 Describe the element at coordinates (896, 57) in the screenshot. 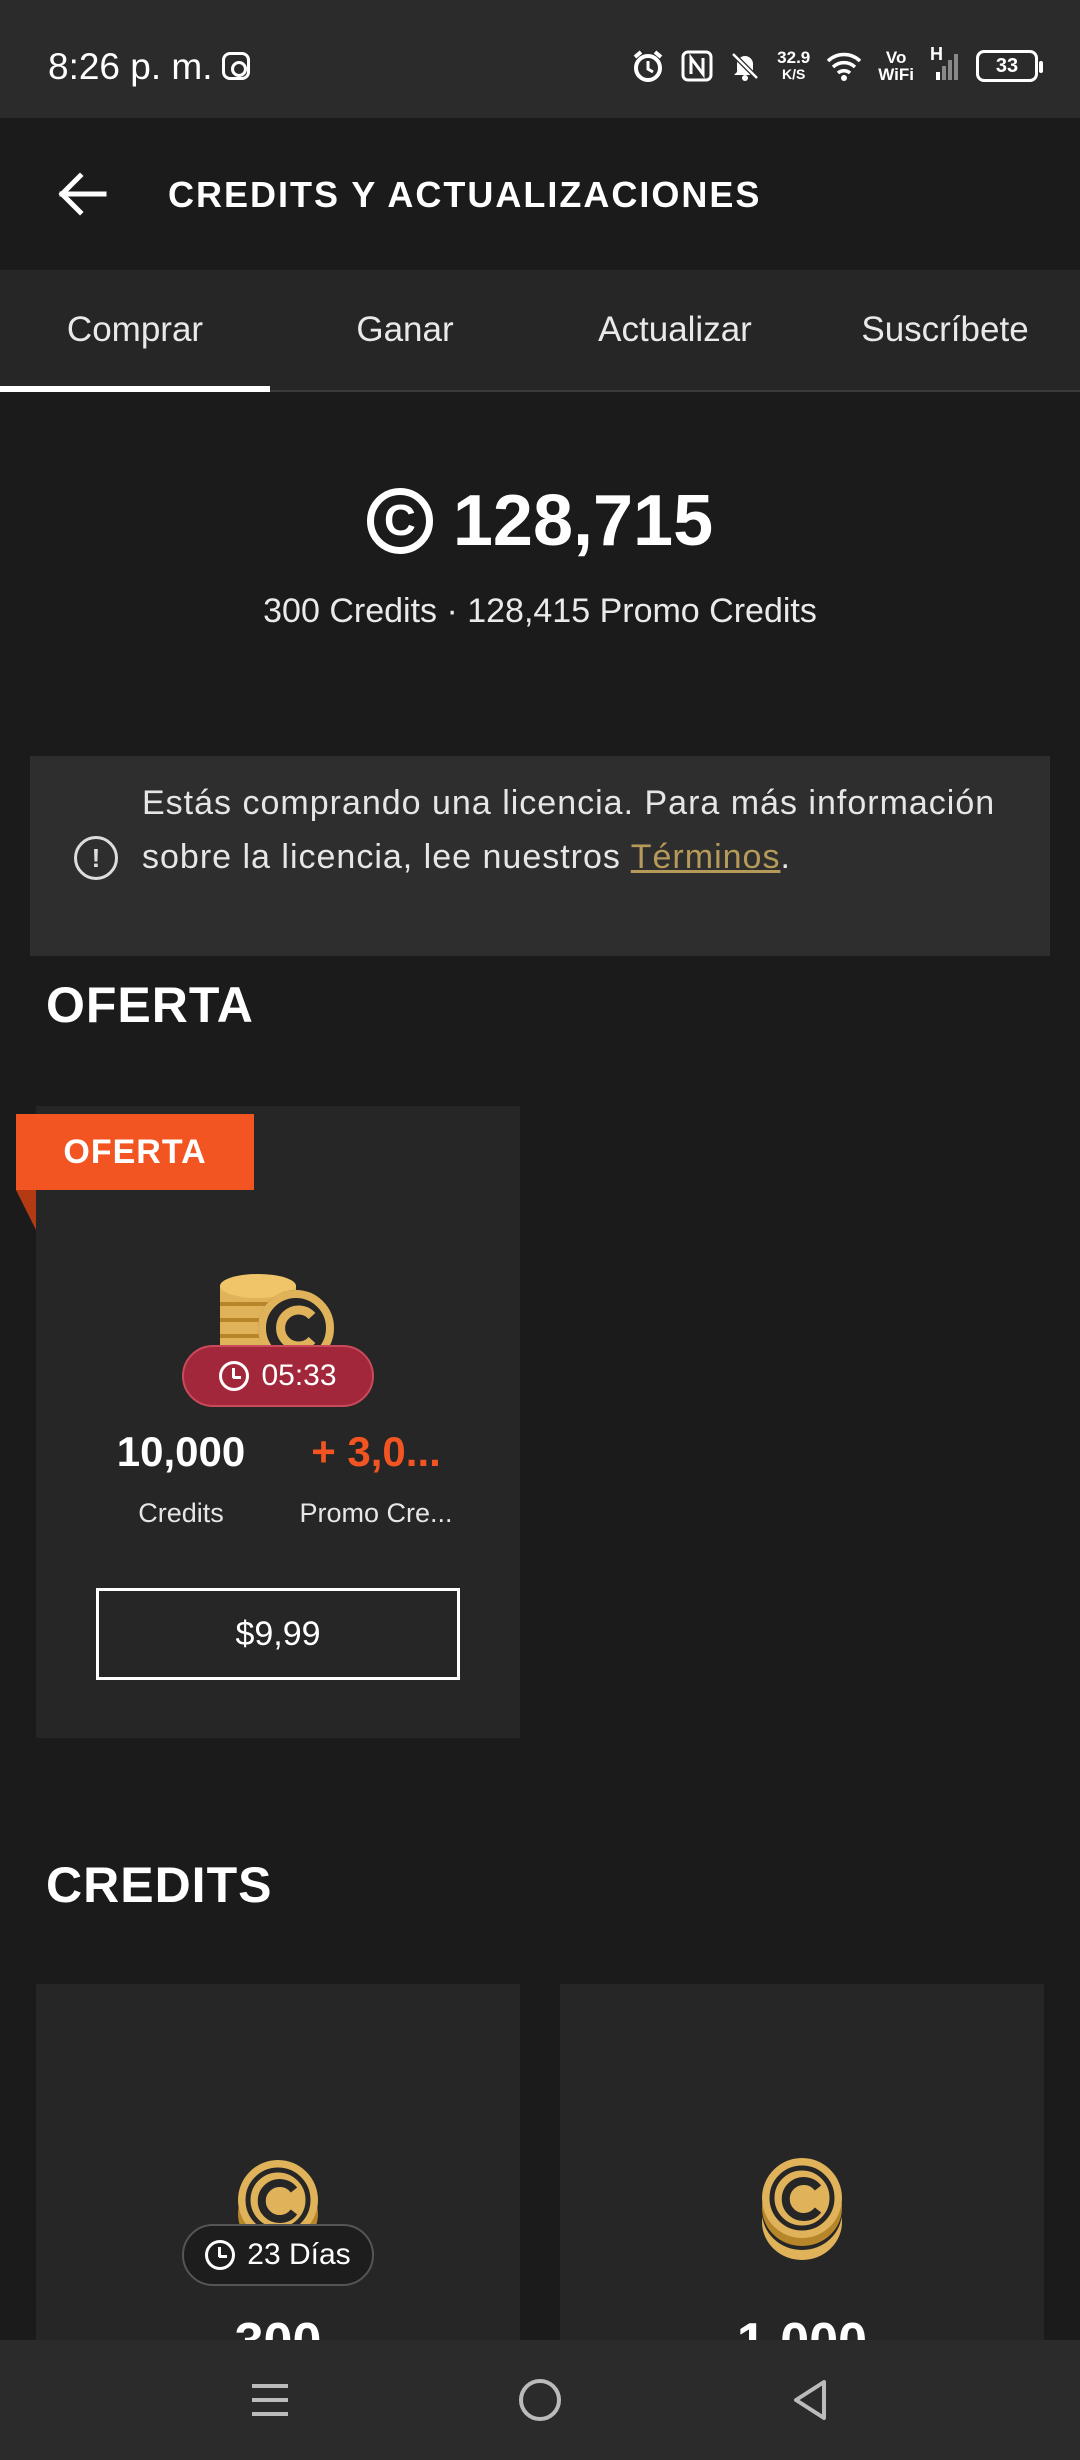

I see `vowifi-line1: Vo` at that location.